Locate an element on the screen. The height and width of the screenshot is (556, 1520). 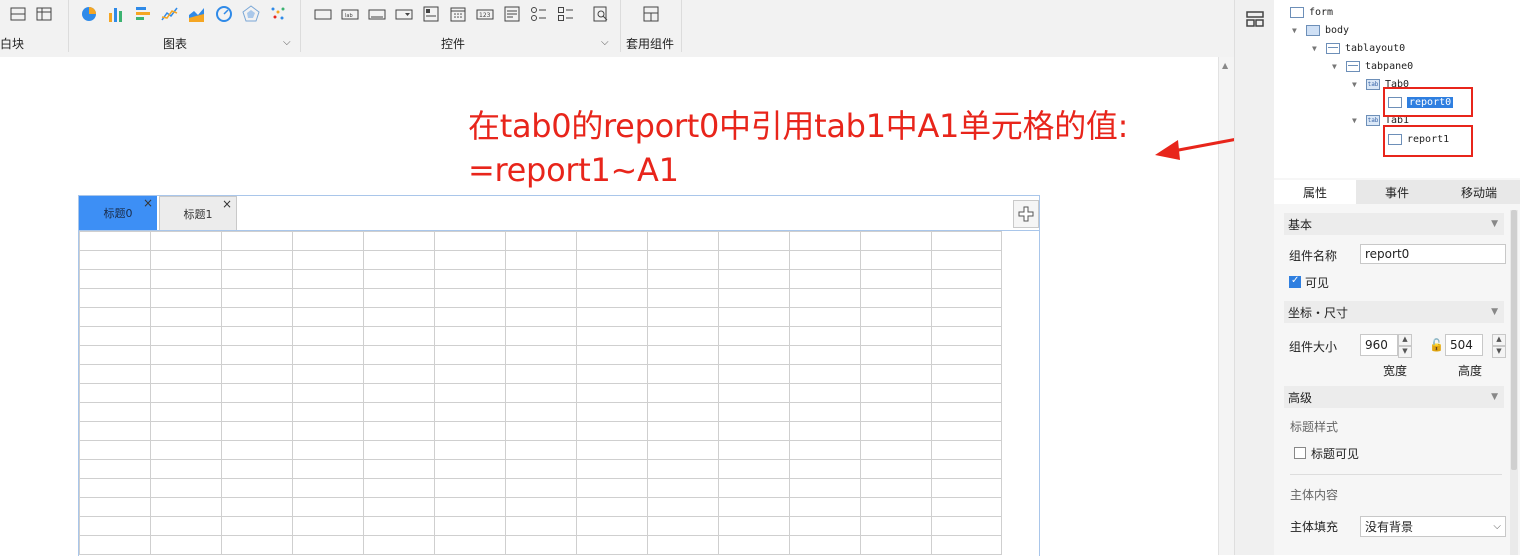
highlight-box-report1 is located at coordinates (1428, 141).